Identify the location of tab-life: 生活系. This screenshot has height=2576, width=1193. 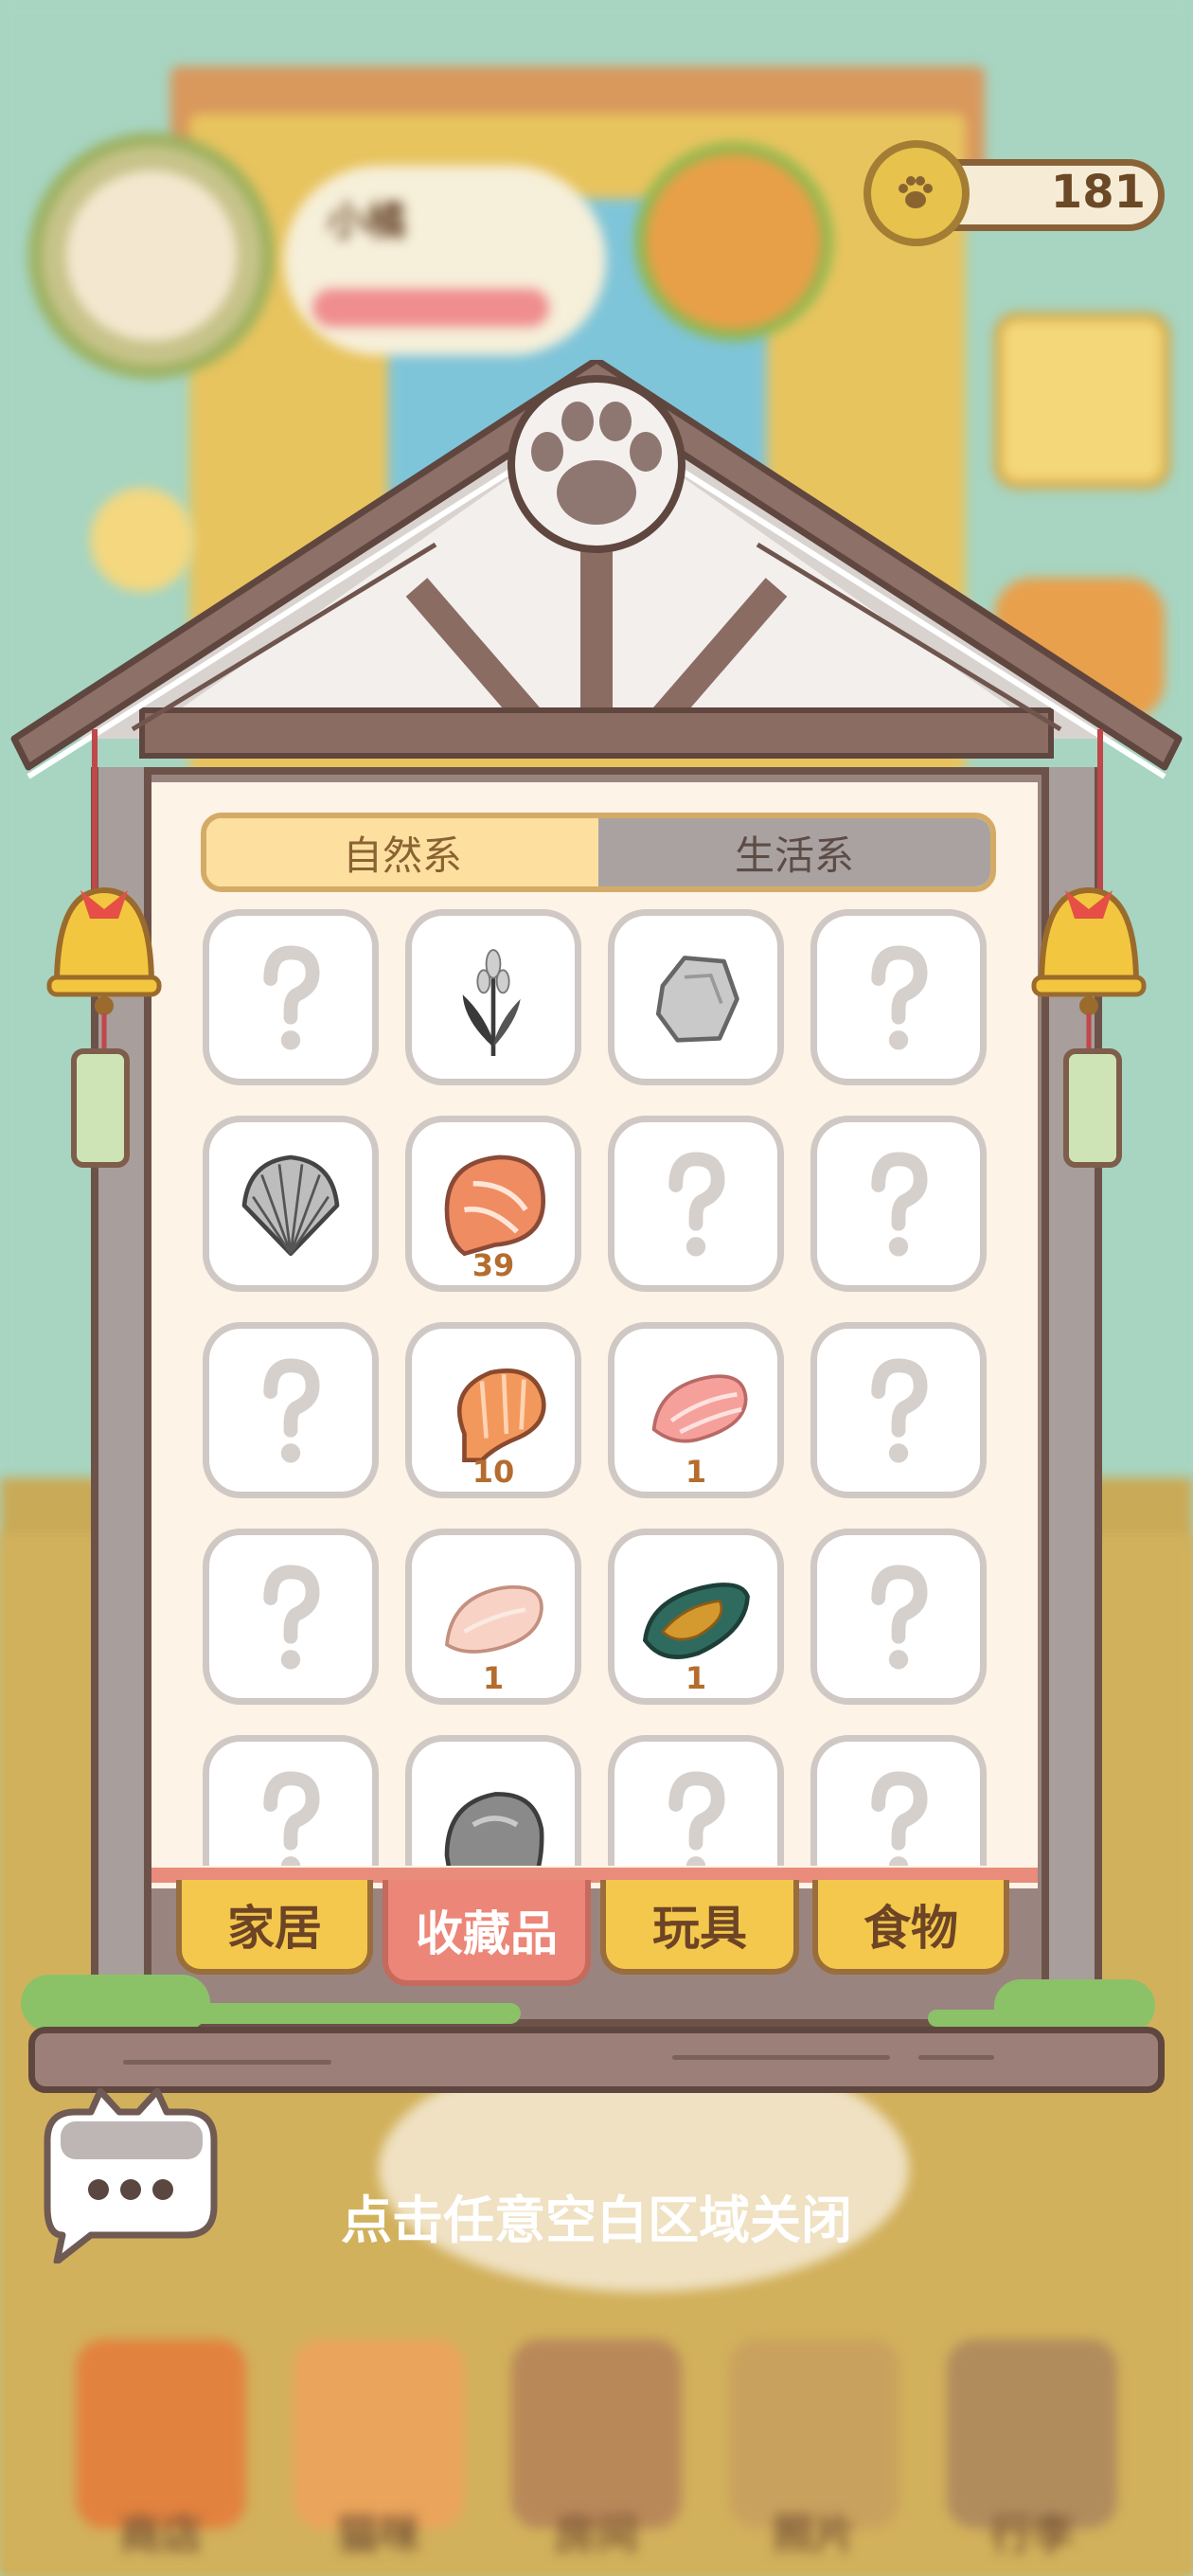
(794, 852).